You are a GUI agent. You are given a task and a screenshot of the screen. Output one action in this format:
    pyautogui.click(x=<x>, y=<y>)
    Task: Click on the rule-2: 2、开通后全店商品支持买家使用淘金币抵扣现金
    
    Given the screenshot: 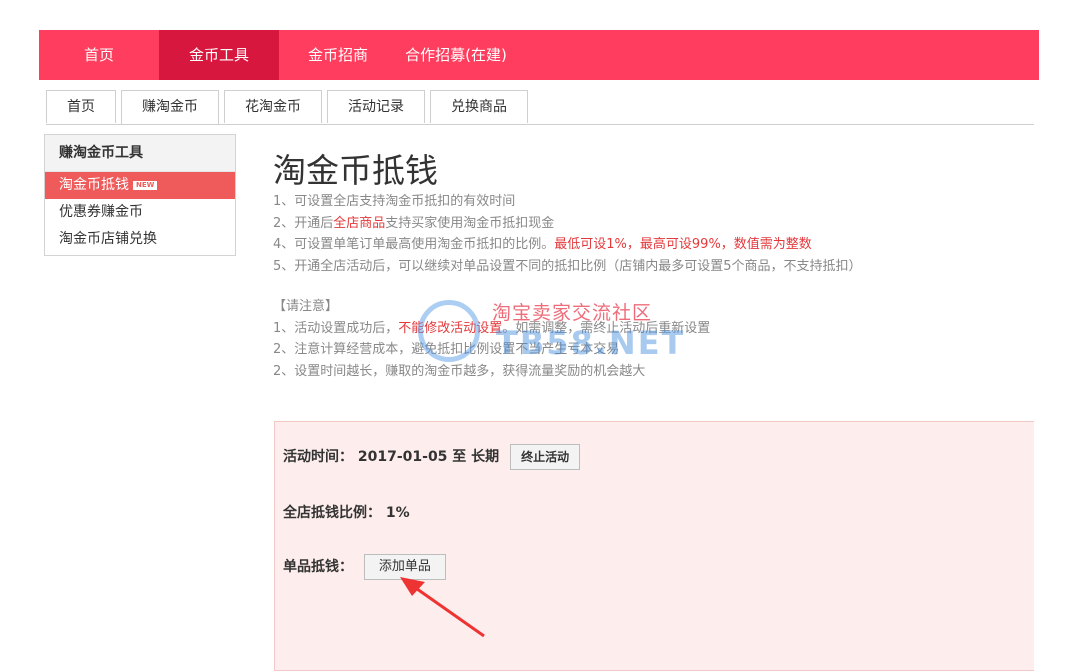 What is the action you would take?
    pyautogui.click(x=414, y=223)
    